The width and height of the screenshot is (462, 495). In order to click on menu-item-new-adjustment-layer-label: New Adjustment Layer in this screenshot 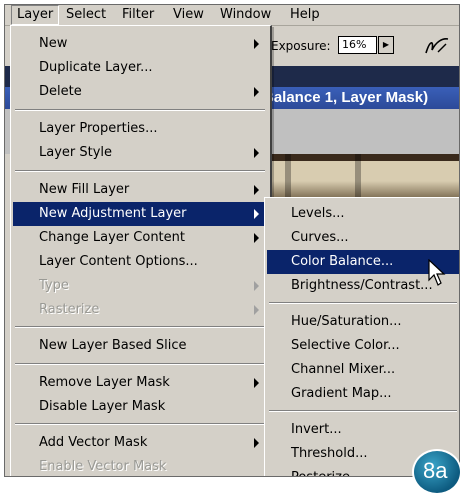, I will do `click(113, 213)`.